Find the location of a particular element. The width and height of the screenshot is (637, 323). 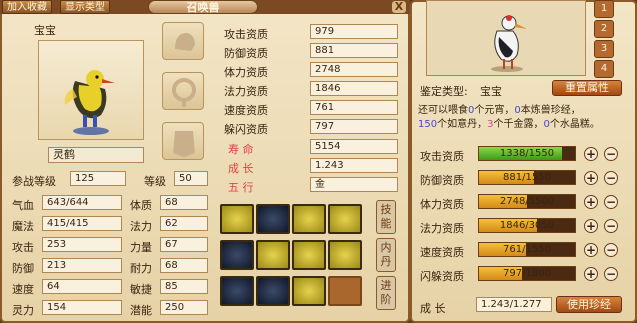

aptitude-bar-label: 防御资质 is located at coordinates (442, 180).